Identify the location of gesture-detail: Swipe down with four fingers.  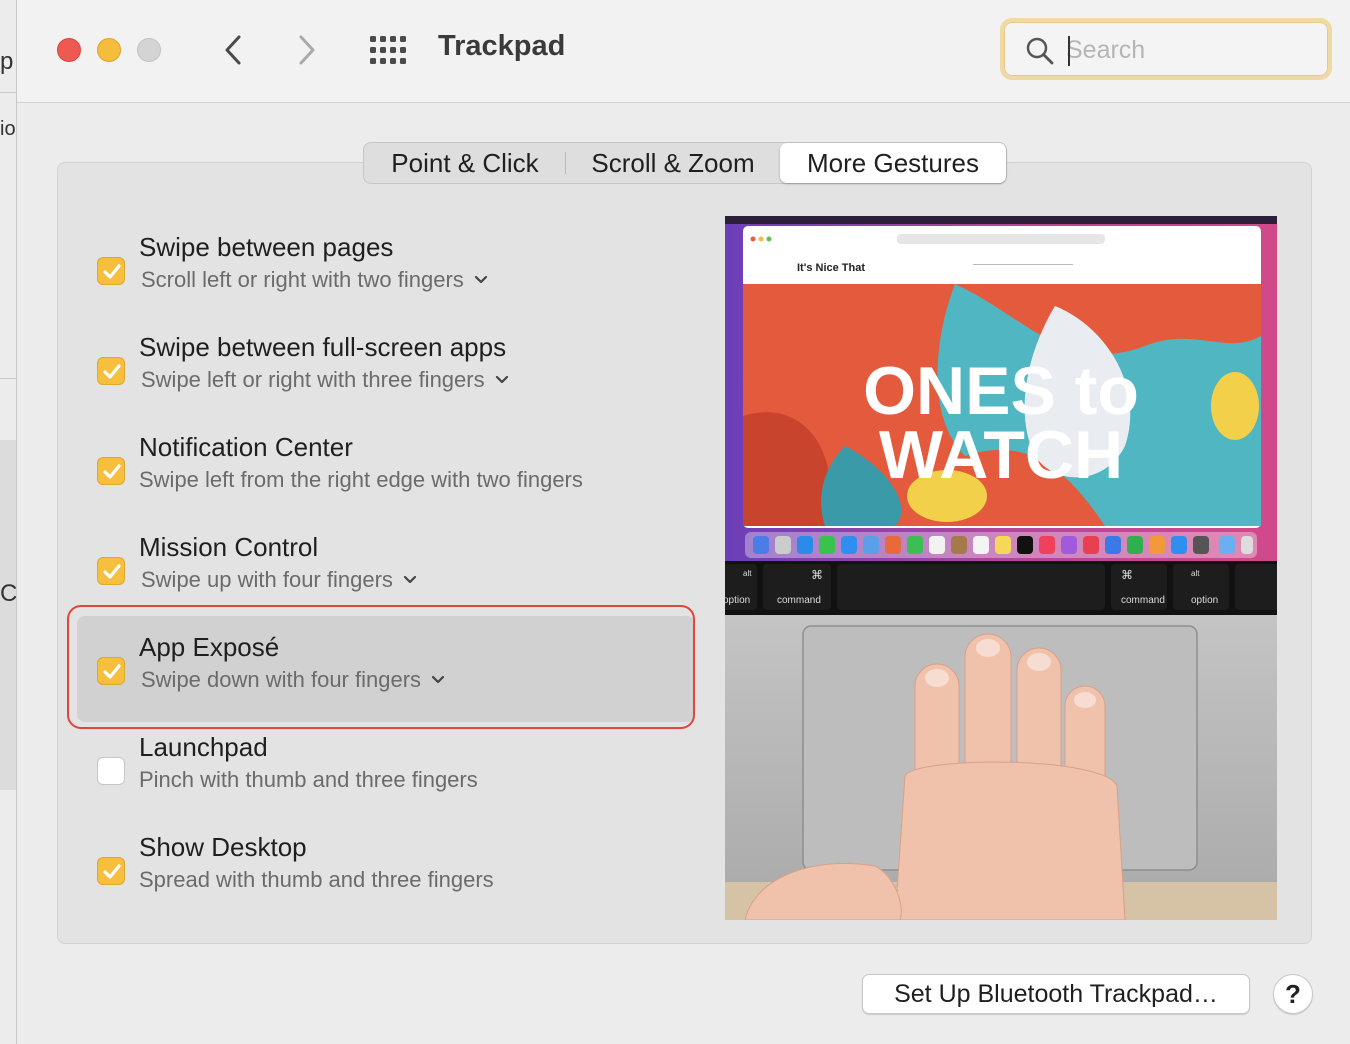
(281, 679).